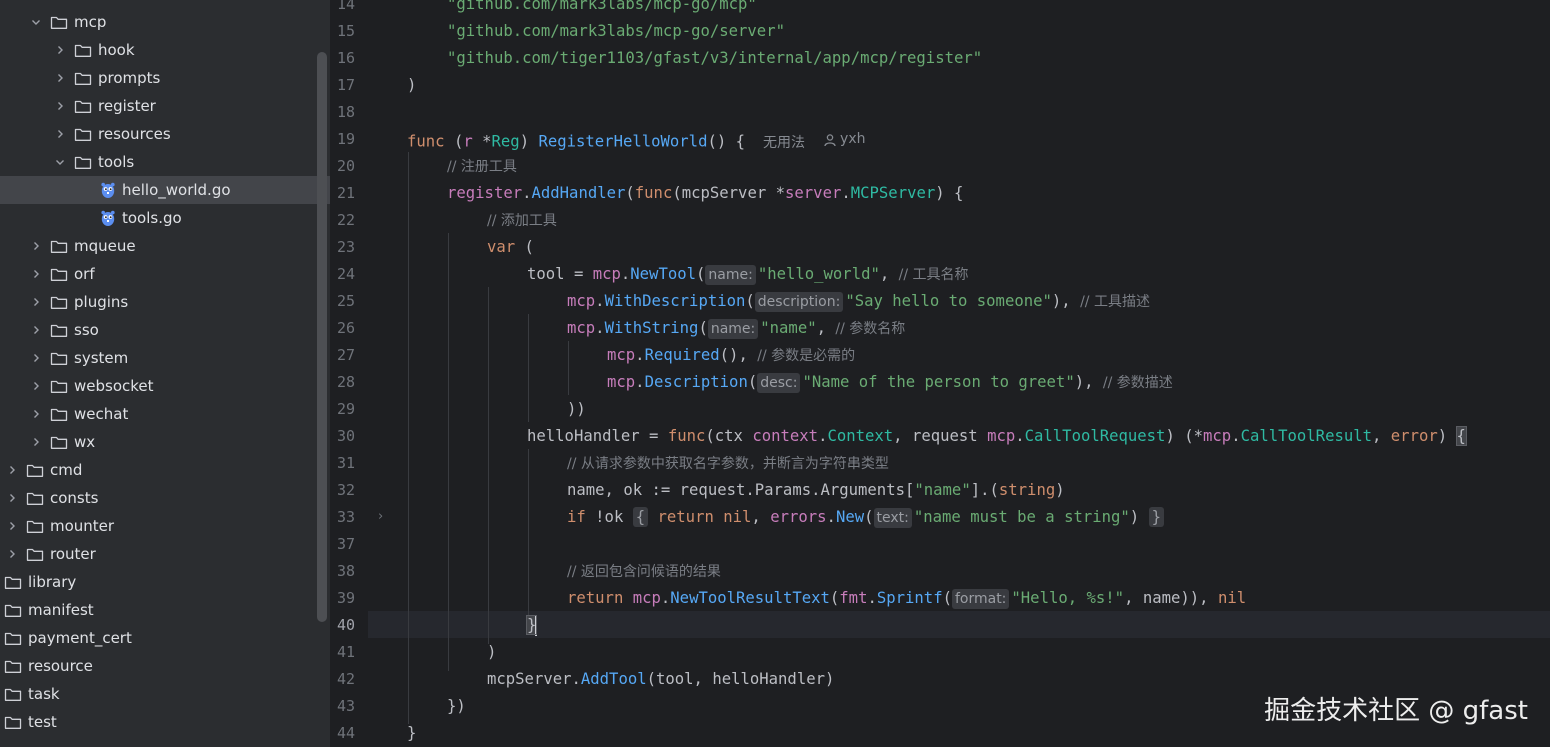  Describe the element at coordinates (345, 679) in the screenshot. I see `line-number: 42` at that location.